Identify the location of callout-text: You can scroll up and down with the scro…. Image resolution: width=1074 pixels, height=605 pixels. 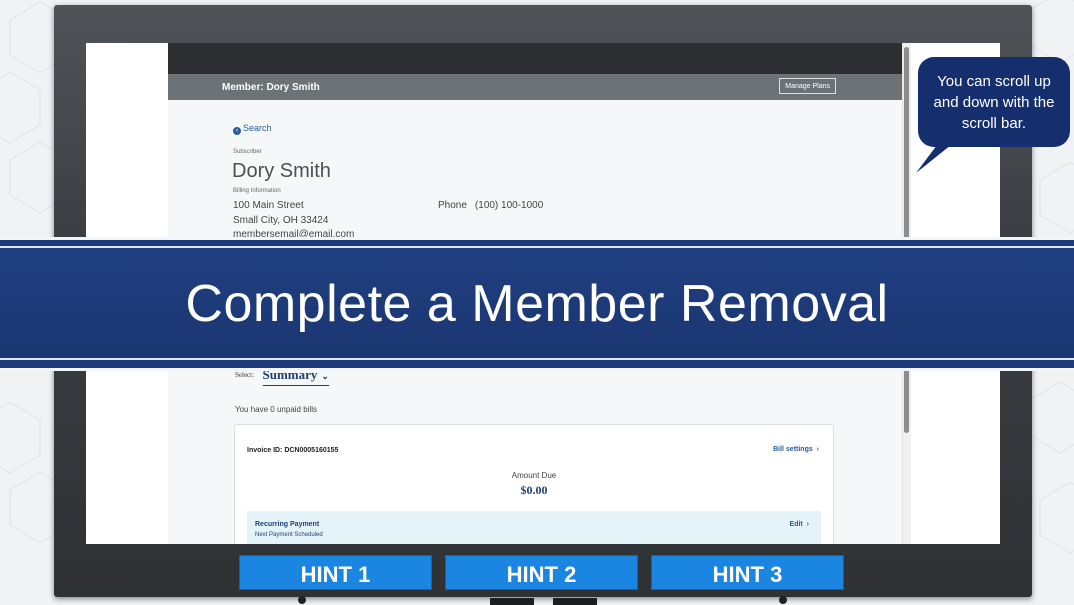
(994, 102).